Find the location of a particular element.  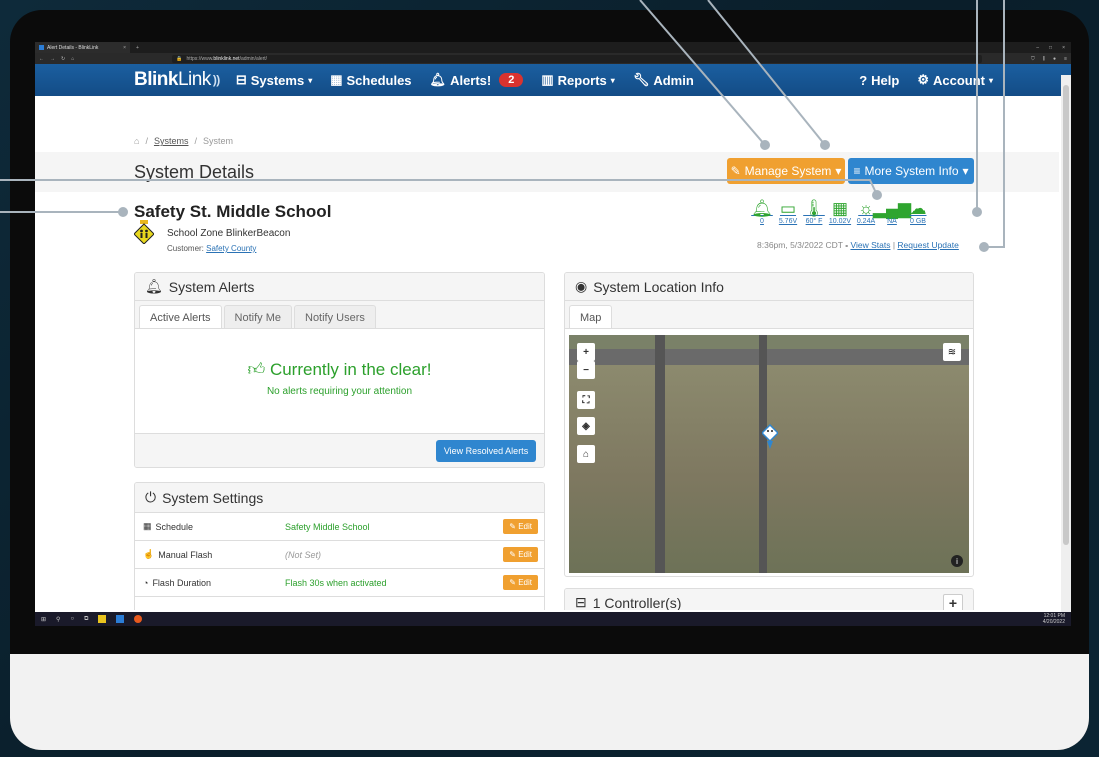

cortana-icon: ○ is located at coordinates (72, 619).